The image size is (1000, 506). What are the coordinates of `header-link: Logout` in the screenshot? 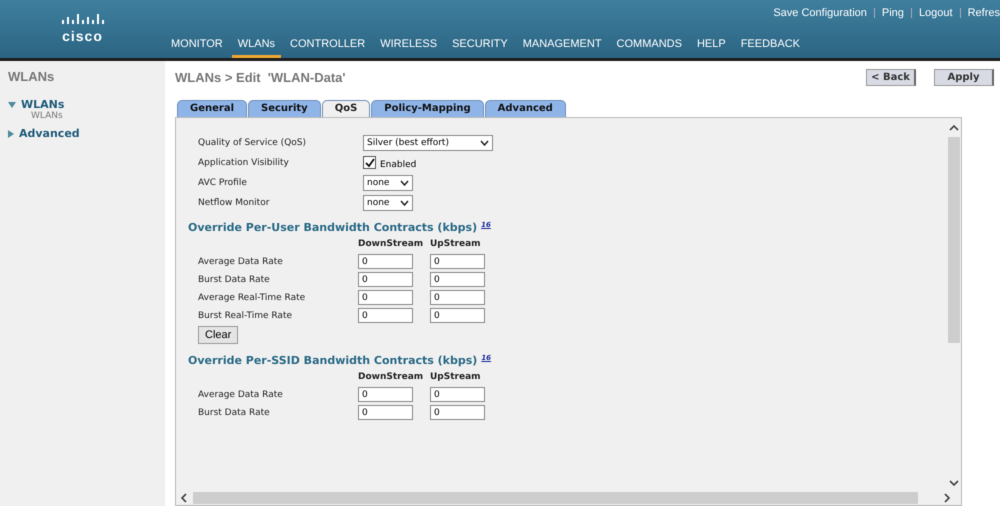 It's located at (935, 13).